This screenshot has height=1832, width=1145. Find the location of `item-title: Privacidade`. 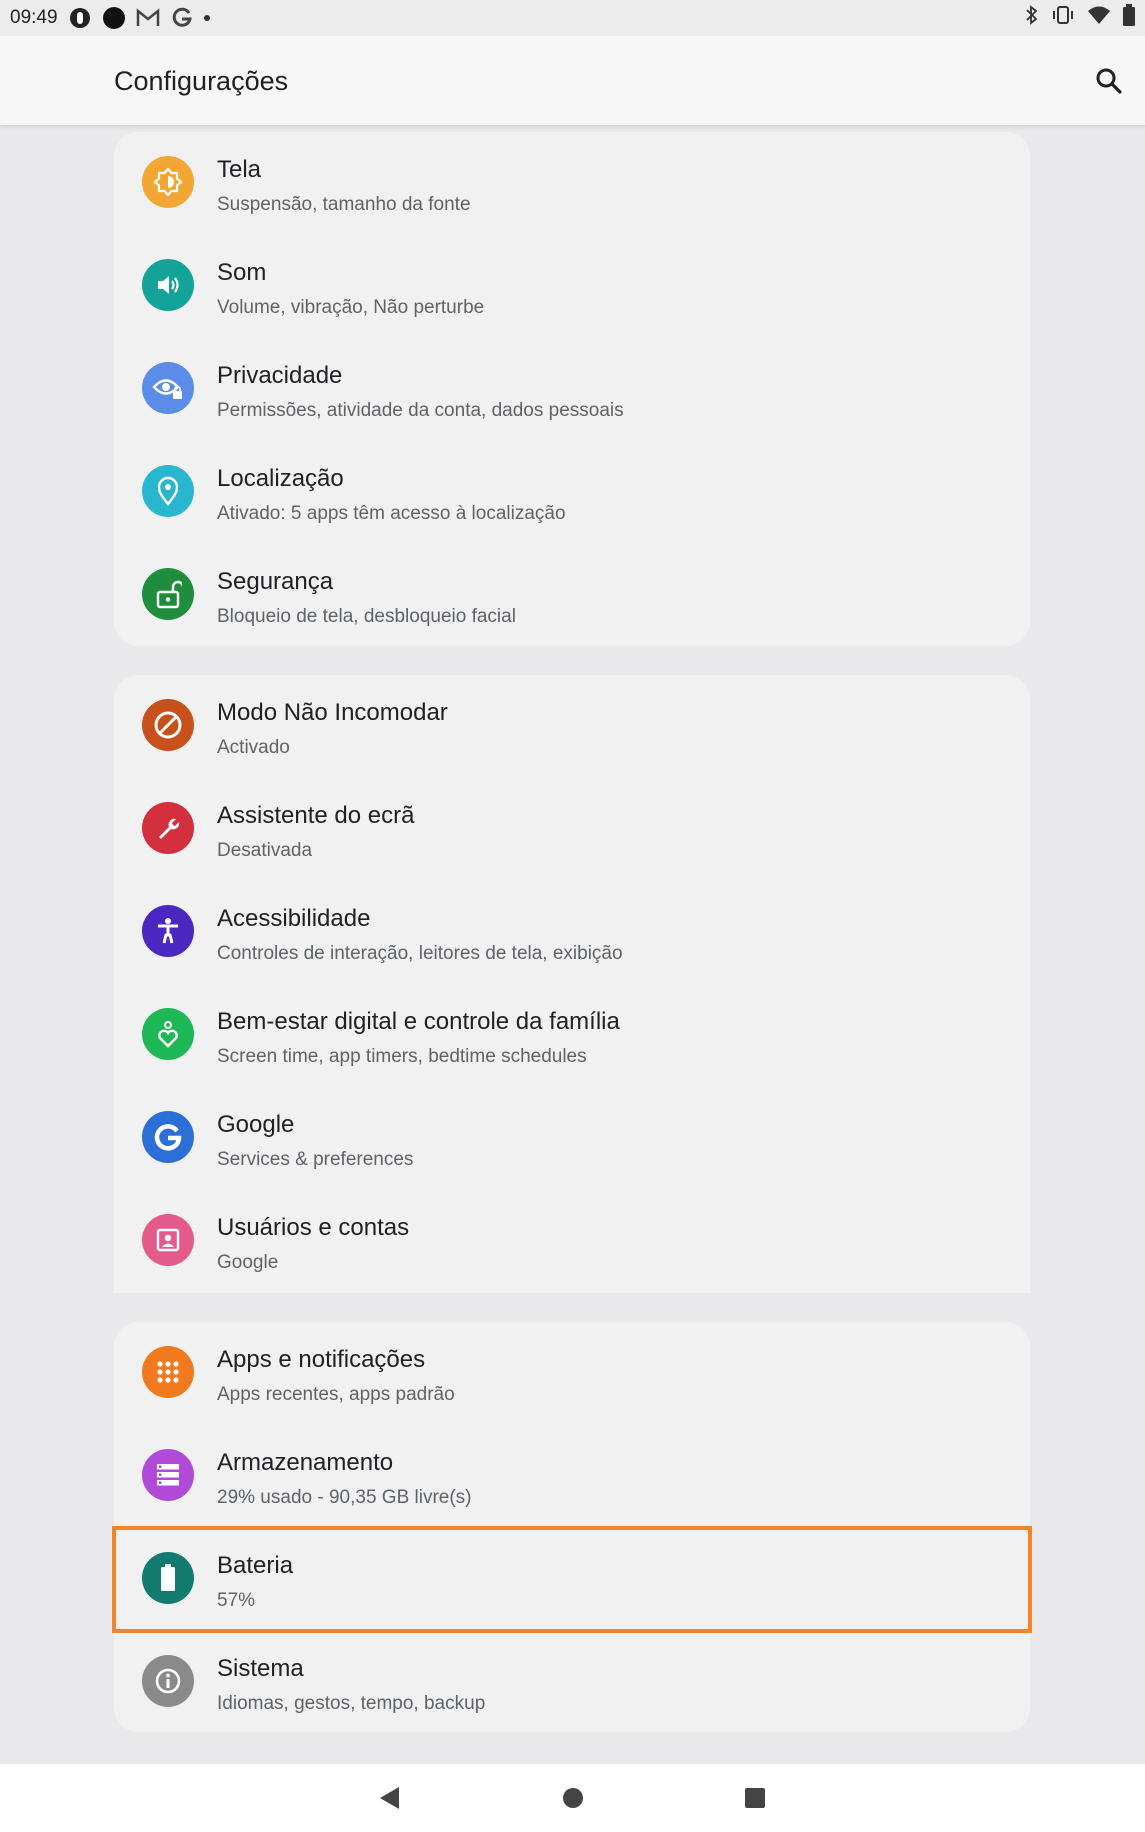

item-title: Privacidade is located at coordinates (280, 375).